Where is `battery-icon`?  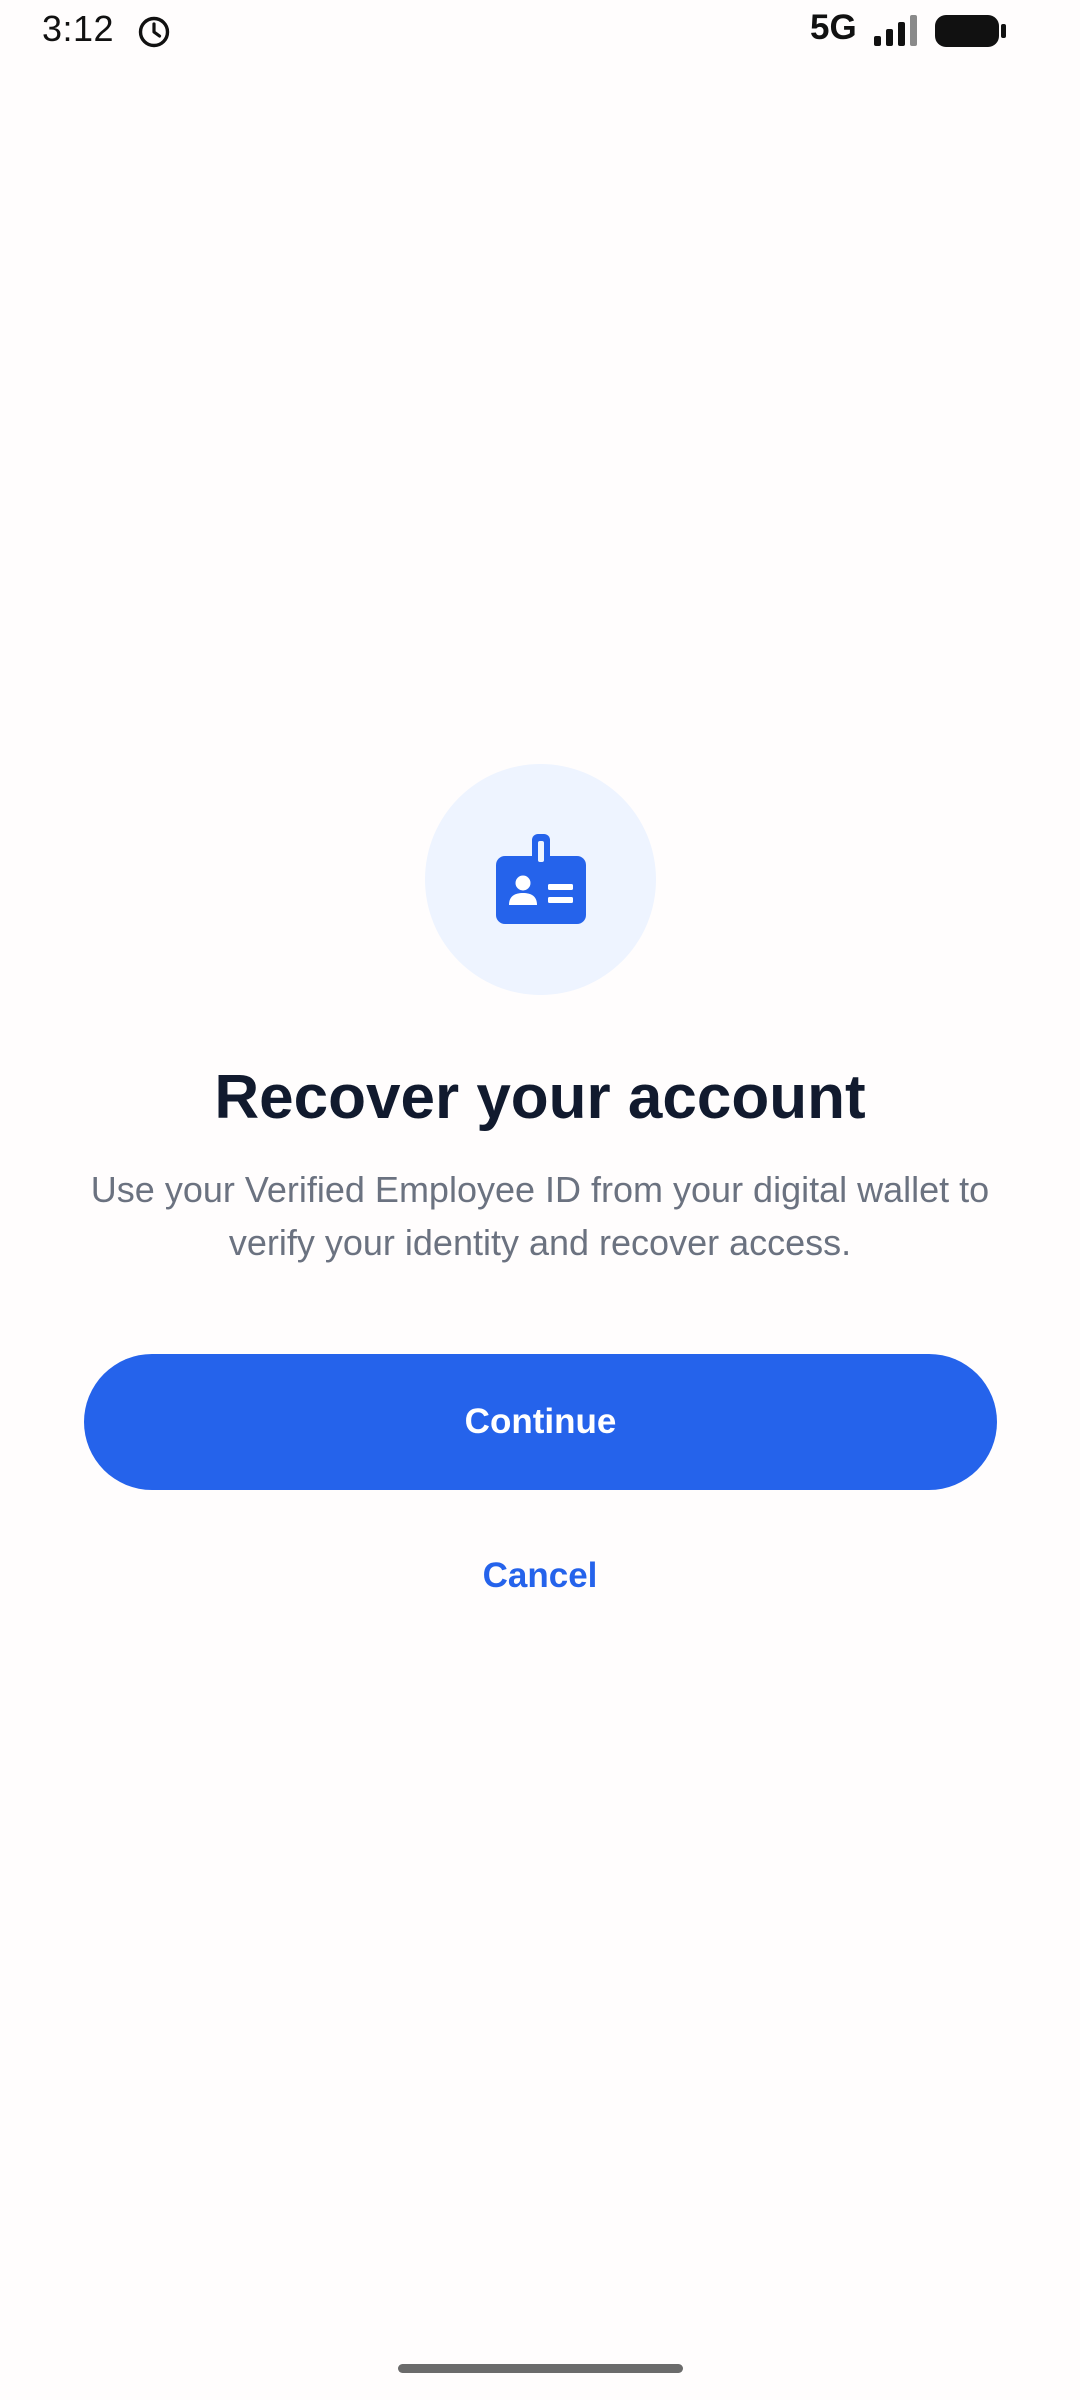 battery-icon is located at coordinates (970, 31).